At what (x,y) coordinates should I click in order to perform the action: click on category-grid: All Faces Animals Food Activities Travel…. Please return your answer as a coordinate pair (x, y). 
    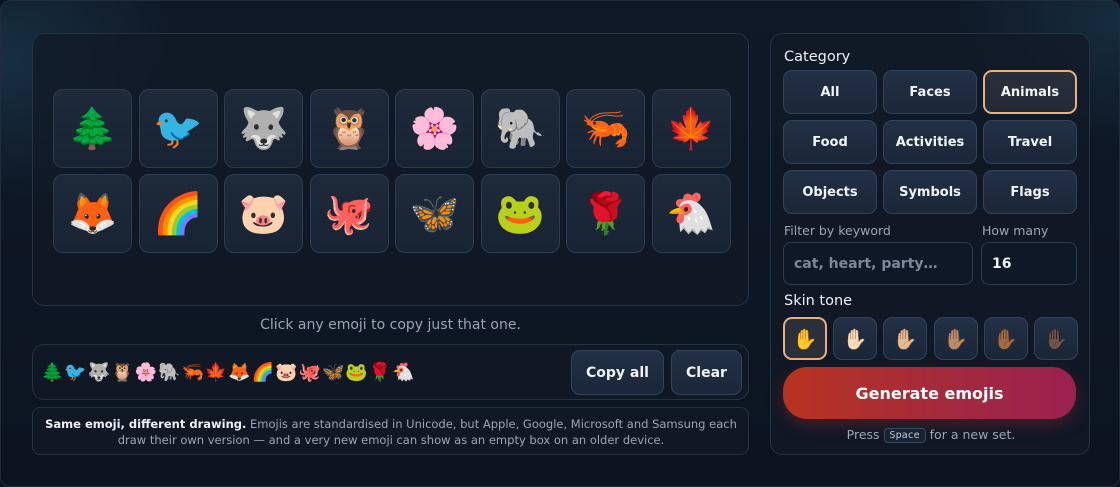
    Looking at the image, I should click on (930, 142).